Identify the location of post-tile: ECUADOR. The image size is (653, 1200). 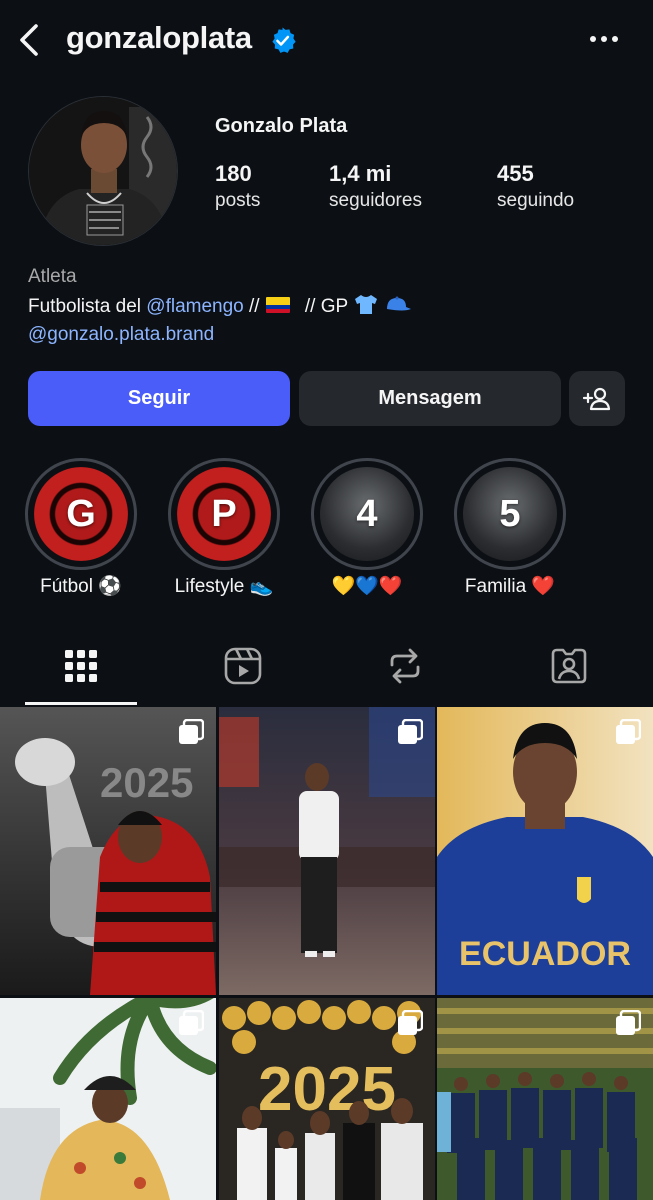
(545, 851).